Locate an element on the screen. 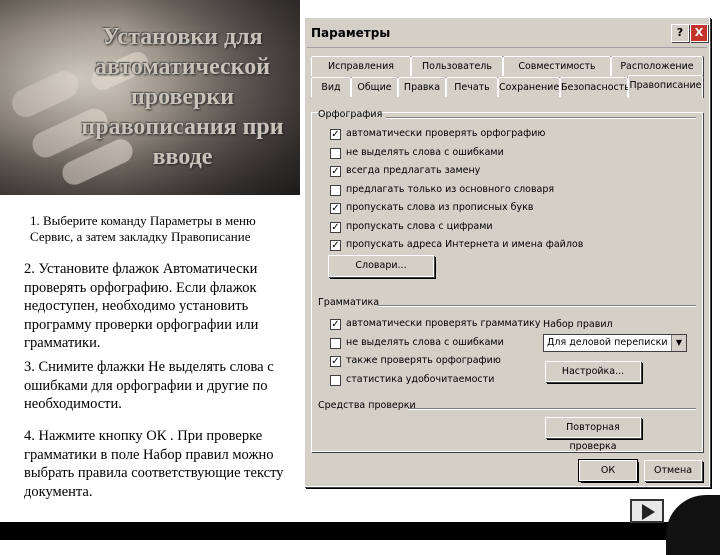 This screenshot has width=720, height=555. option-row: ✓ автоматически проверять орфографию is located at coordinates (480, 135).